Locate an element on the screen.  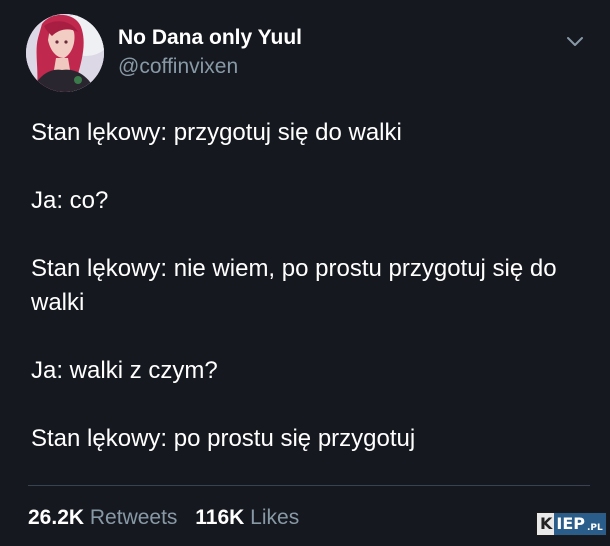
chevron-down-icon is located at coordinates (575, 41).